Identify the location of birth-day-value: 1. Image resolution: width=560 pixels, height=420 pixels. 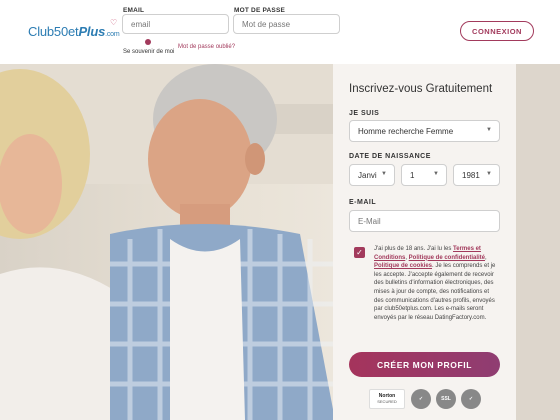
(412, 175).